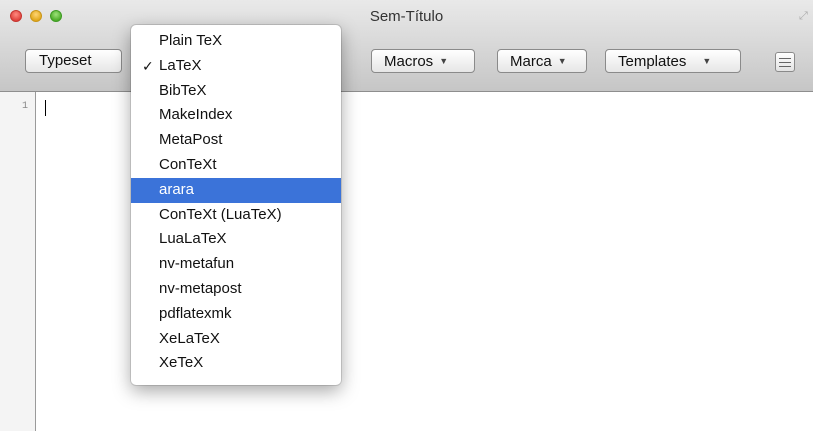 This screenshot has width=813, height=431. I want to click on menu-item-latex: ✓ LaTeX, so click(236, 66).